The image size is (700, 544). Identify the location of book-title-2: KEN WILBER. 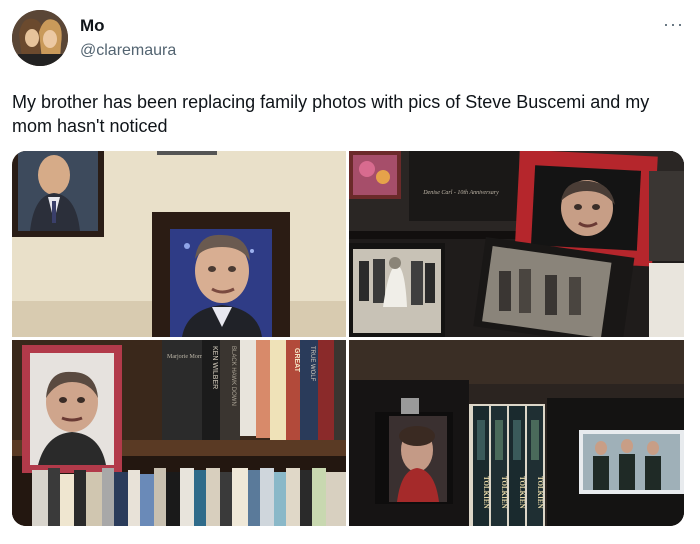
(214, 367).